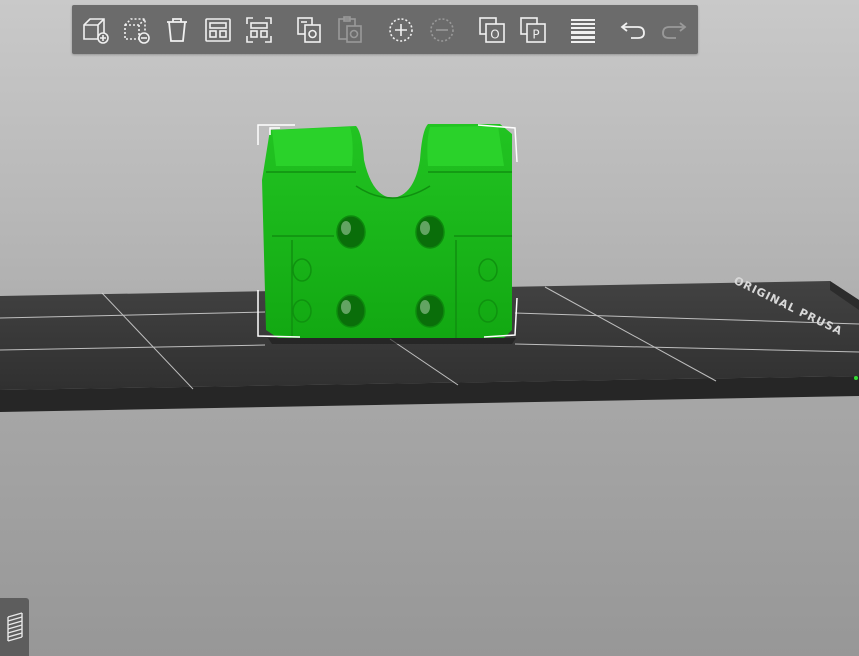 The width and height of the screenshot is (859, 656). I want to click on undo-button, so click(633, 30).